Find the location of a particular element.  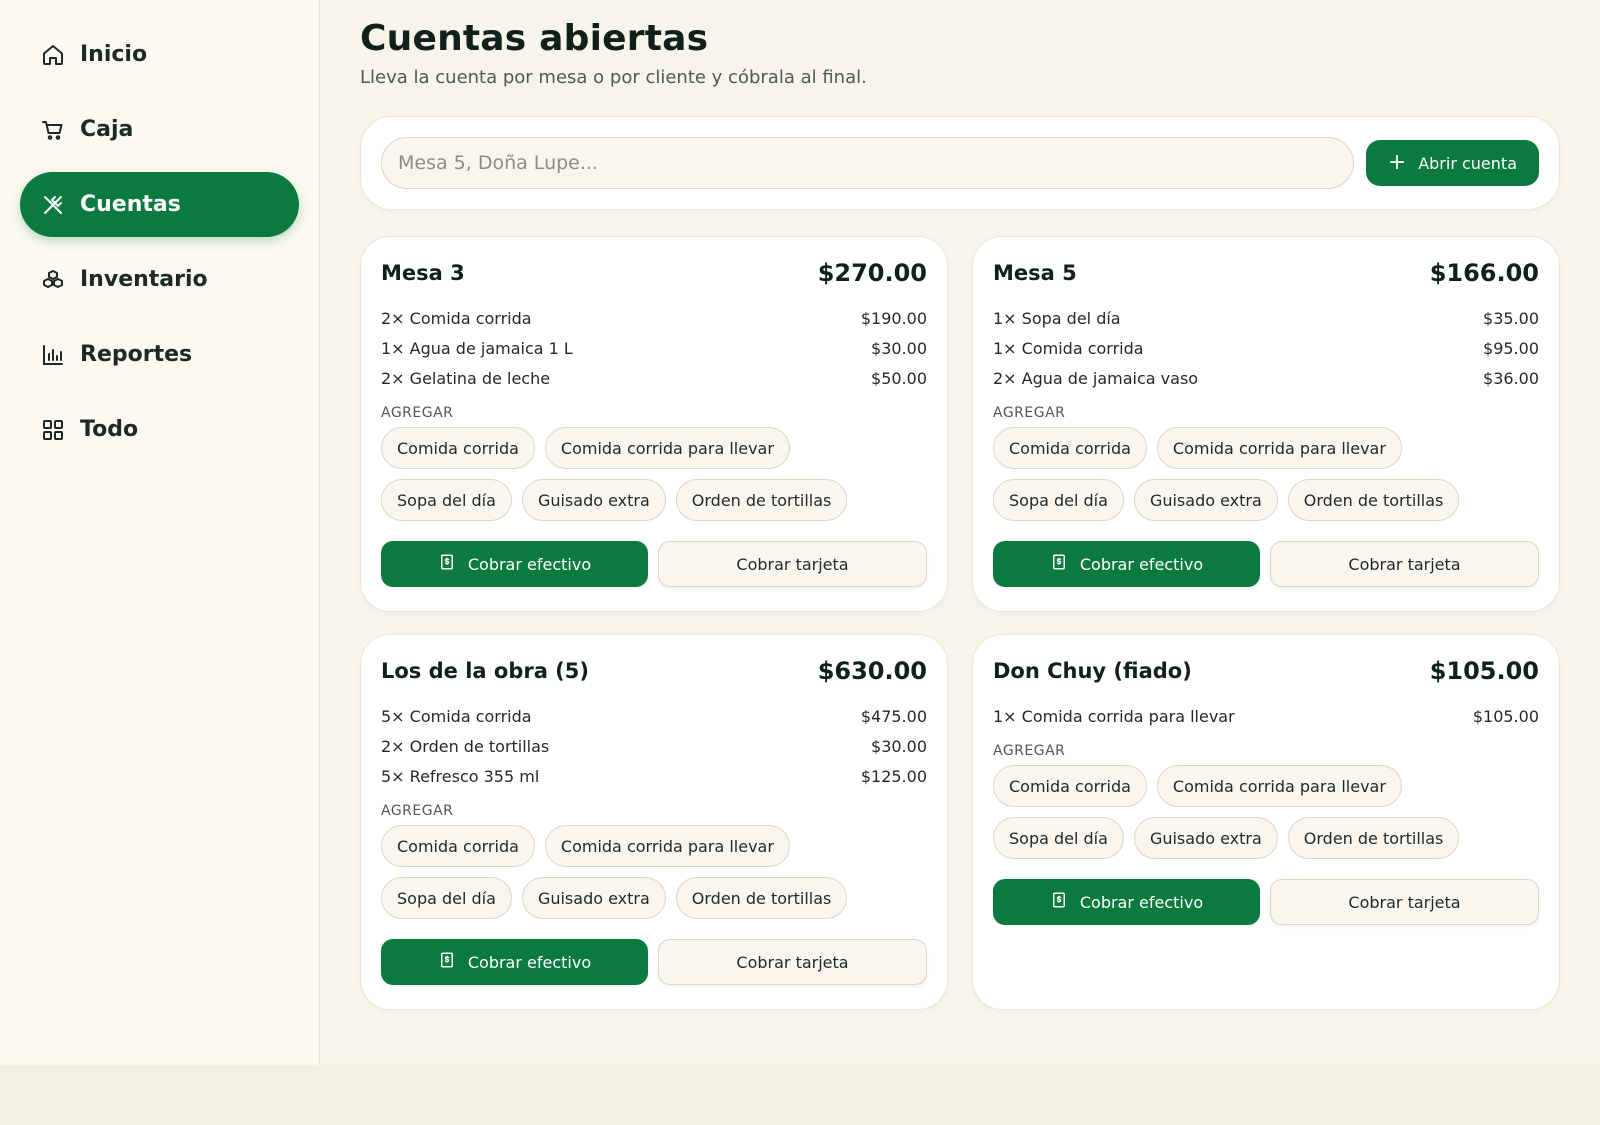

order-line: 1× Comida corrida $95.00 is located at coordinates (1266, 348).